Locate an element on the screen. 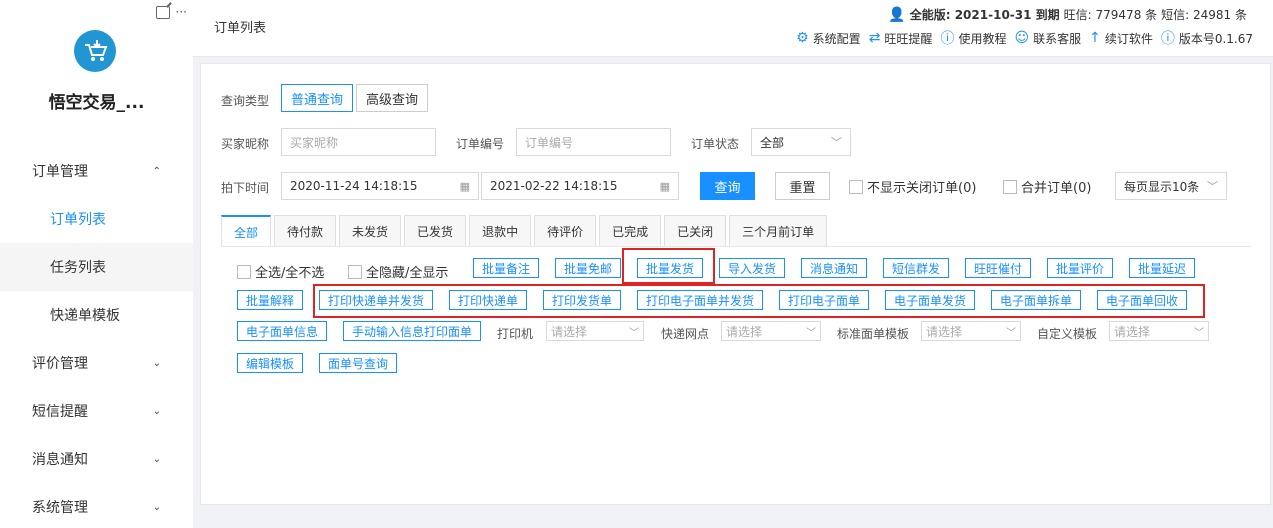 The image size is (1273, 528). reset-button: 重置 is located at coordinates (802, 186).